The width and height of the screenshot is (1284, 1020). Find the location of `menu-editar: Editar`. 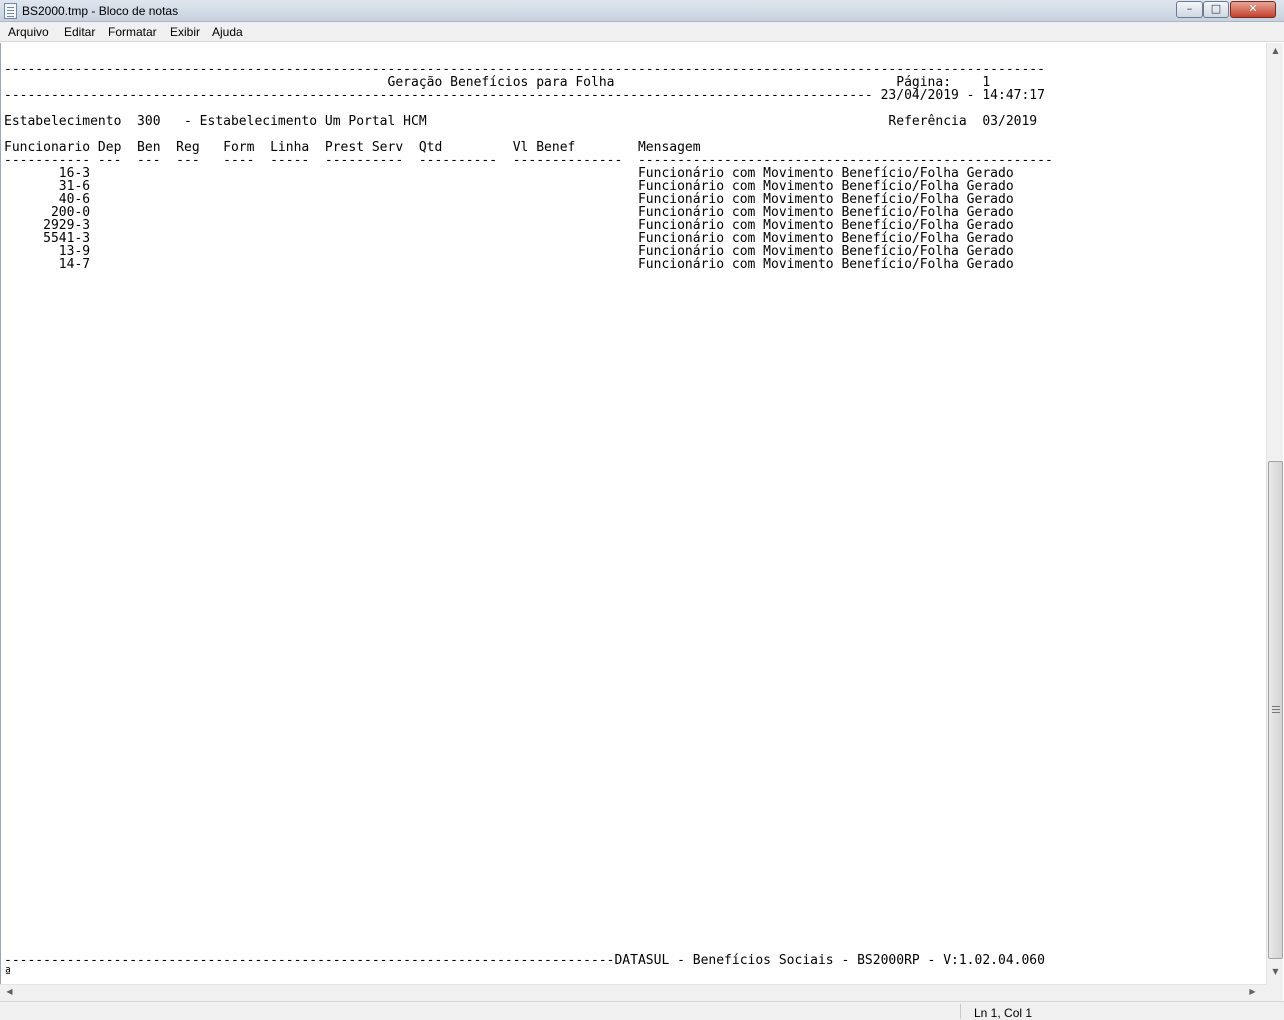

menu-editar: Editar is located at coordinates (79, 32).